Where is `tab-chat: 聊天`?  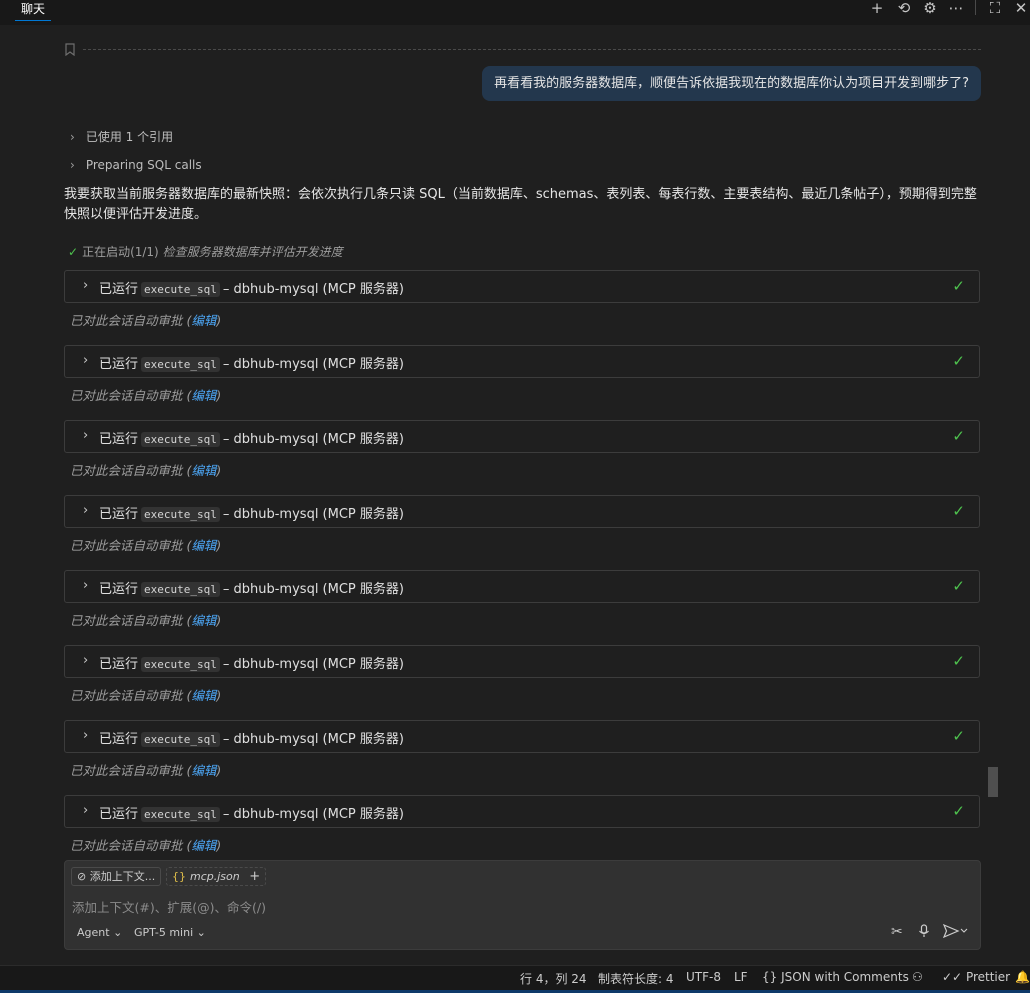
tab-chat: 聊天 is located at coordinates (33, 10).